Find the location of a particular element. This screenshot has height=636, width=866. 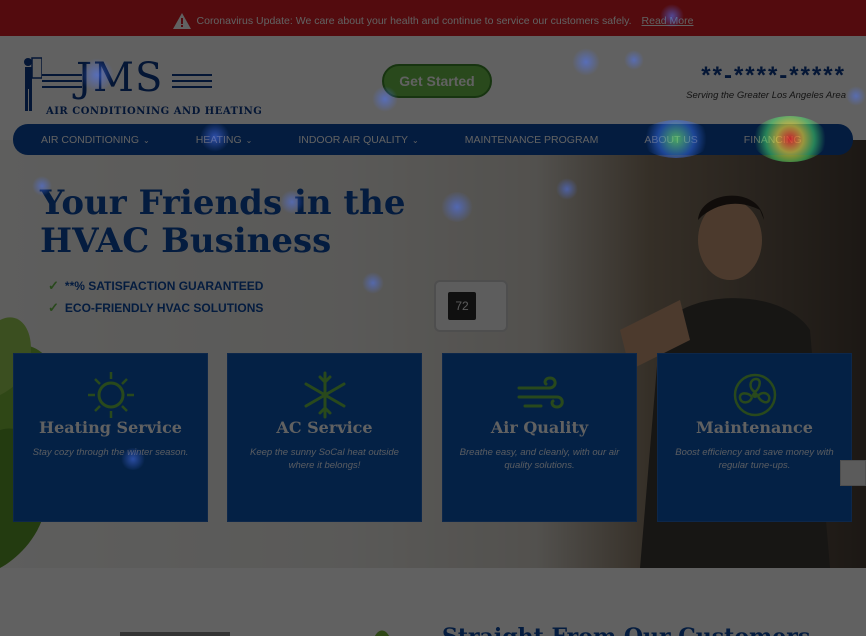

phone-number: **-****-***** is located at coordinates (773, 76).